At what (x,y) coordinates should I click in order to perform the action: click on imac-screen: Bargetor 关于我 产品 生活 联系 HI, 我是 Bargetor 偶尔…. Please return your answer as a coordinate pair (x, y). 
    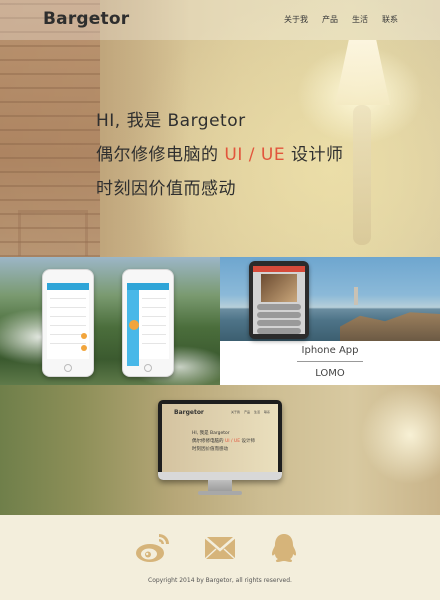
    Looking at the image, I should click on (220, 438).